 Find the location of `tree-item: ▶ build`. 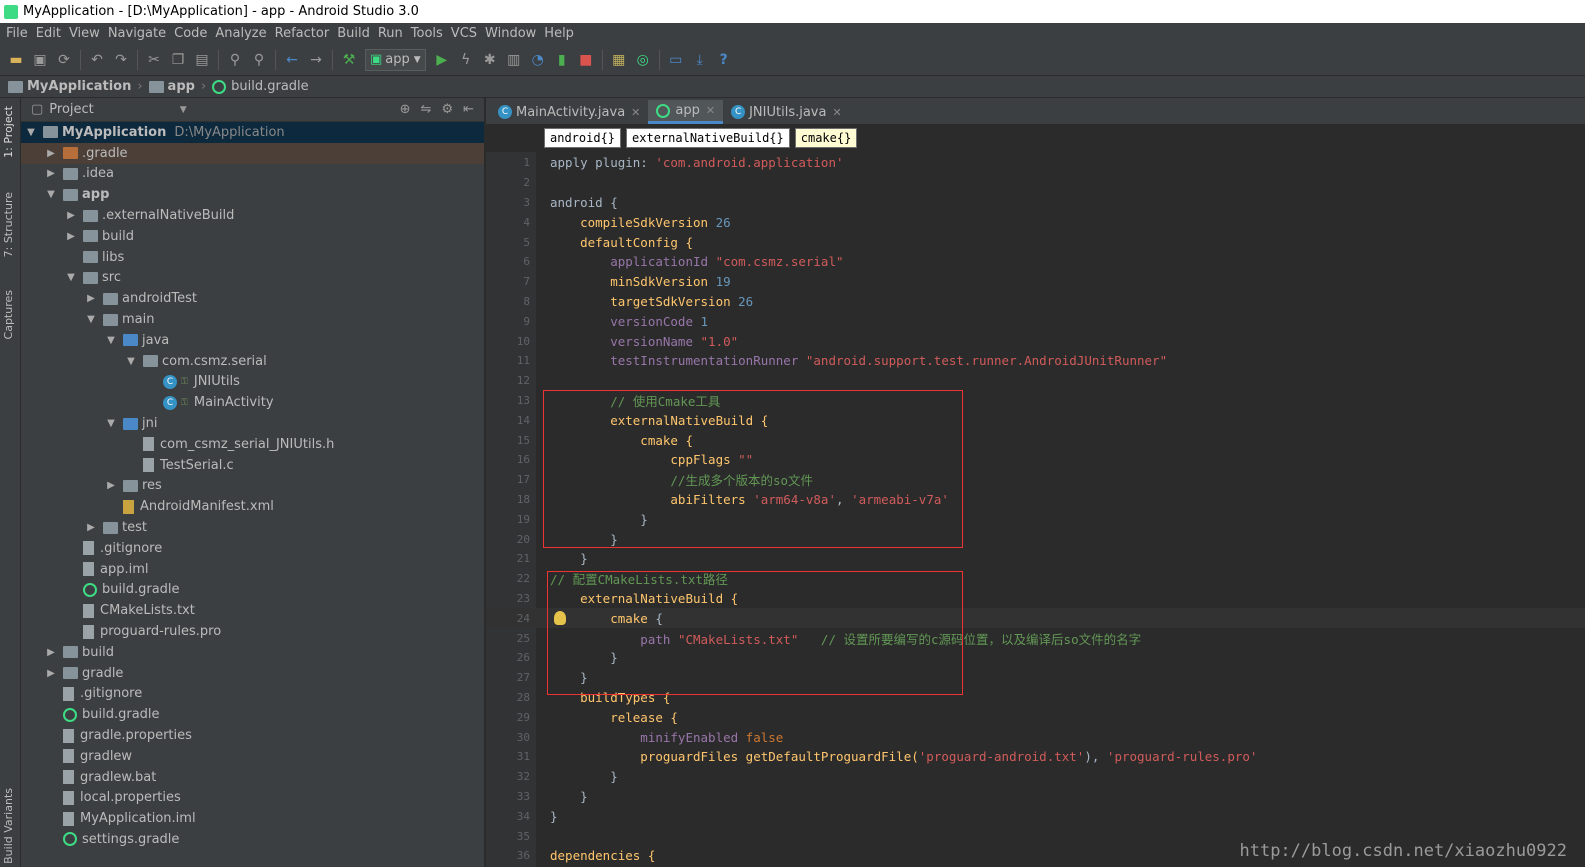

tree-item: ▶ build is located at coordinates (252, 652).